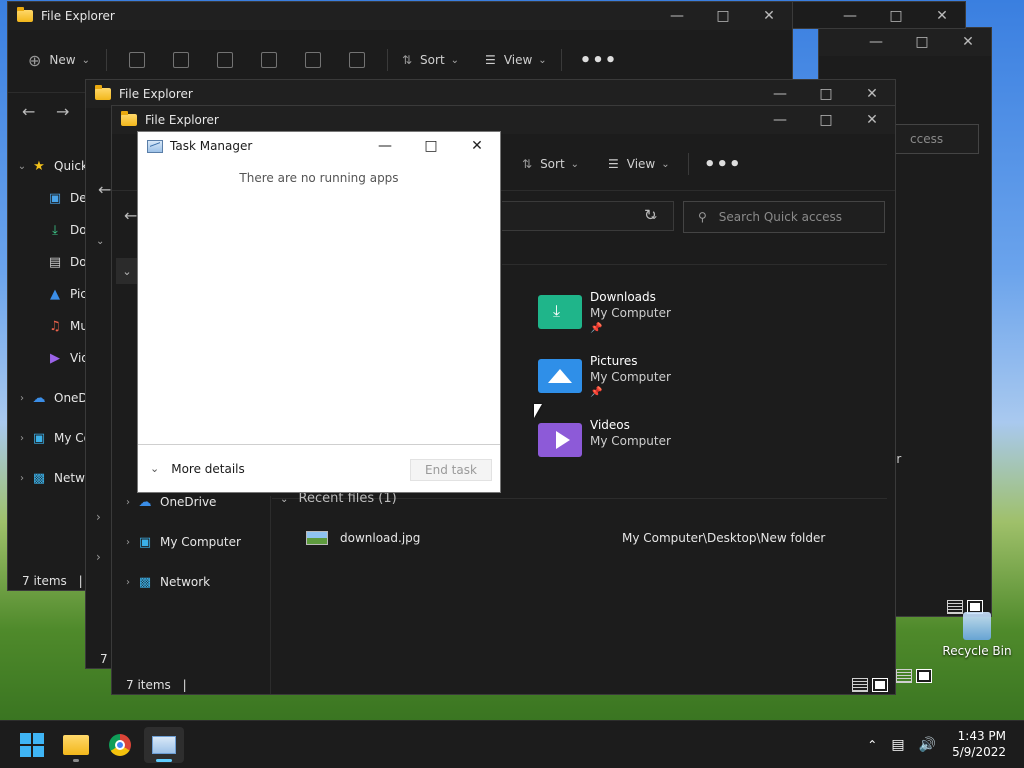 Image resolution: width=1024 pixels, height=768 pixels. Describe the element at coordinates (604, 437) in the screenshot. I see `quick-access-item-videos: Videos My Computer` at that location.